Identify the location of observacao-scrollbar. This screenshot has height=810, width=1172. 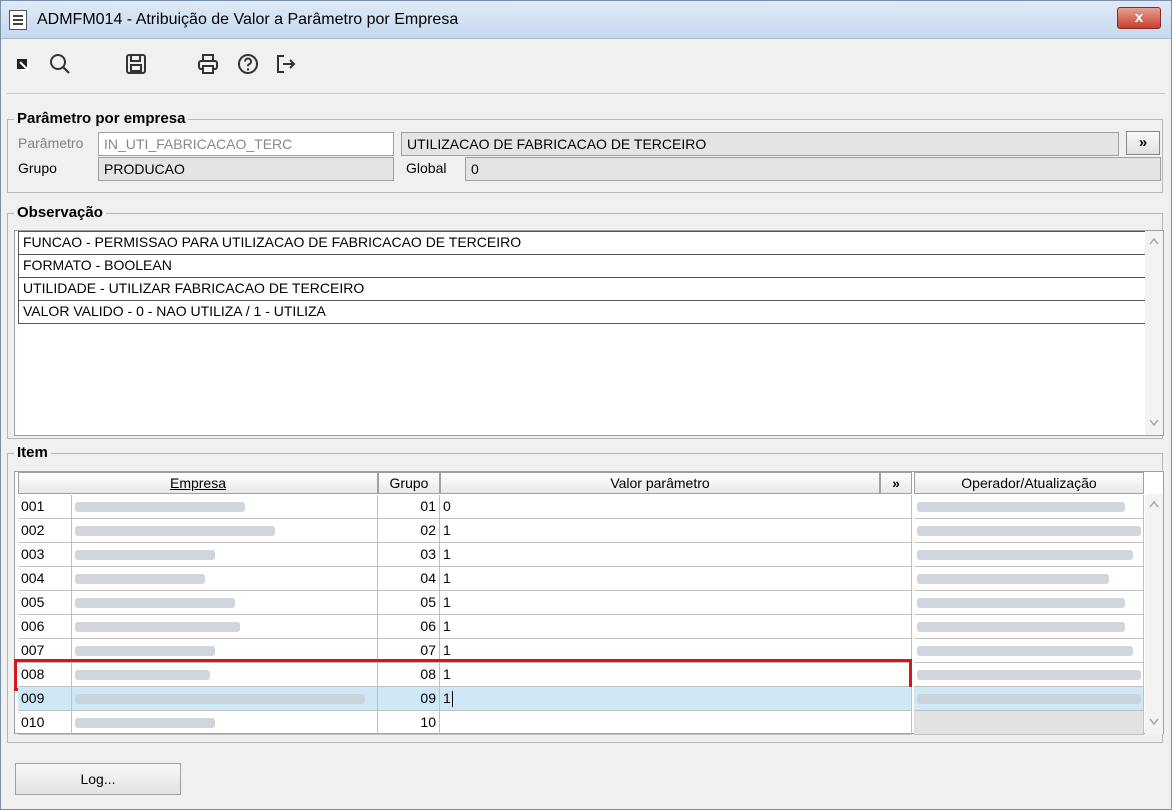
(1154, 333).